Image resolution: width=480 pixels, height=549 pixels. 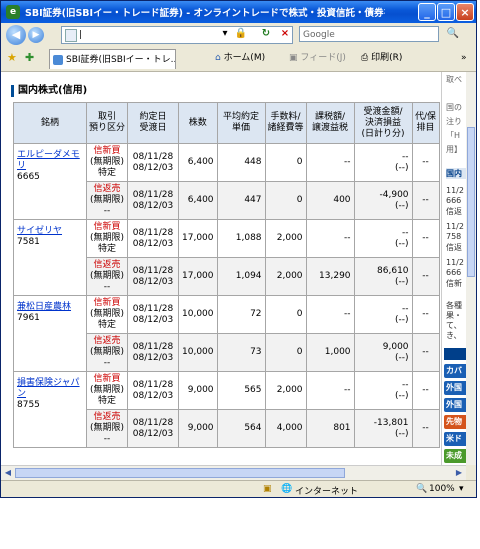 I want to click on qty-cell: 17,000, so click(x=198, y=238).